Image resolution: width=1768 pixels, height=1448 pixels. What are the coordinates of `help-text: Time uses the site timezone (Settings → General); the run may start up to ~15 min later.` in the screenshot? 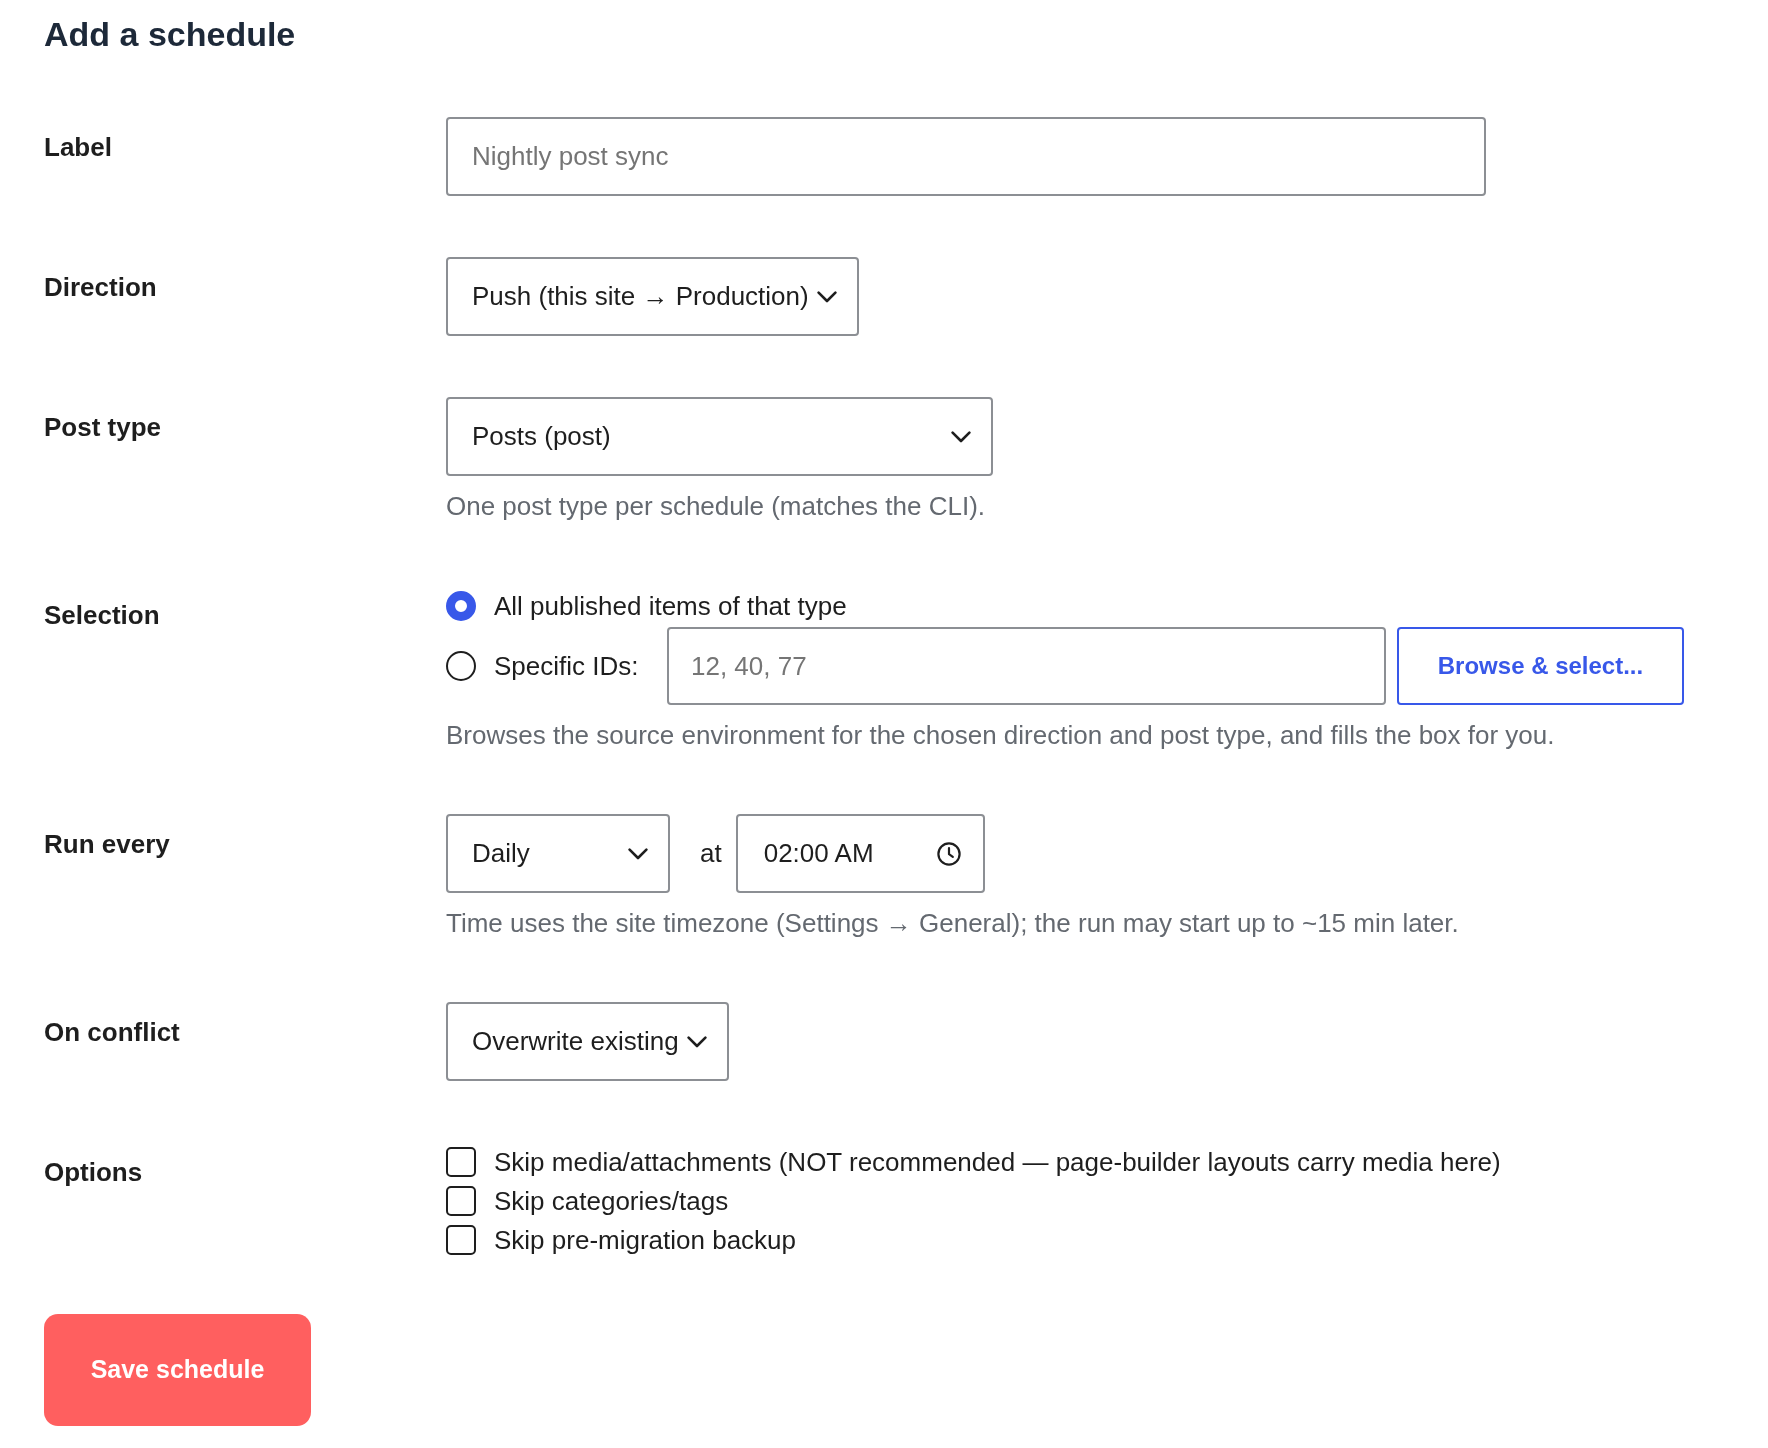 It's located at (952, 923).